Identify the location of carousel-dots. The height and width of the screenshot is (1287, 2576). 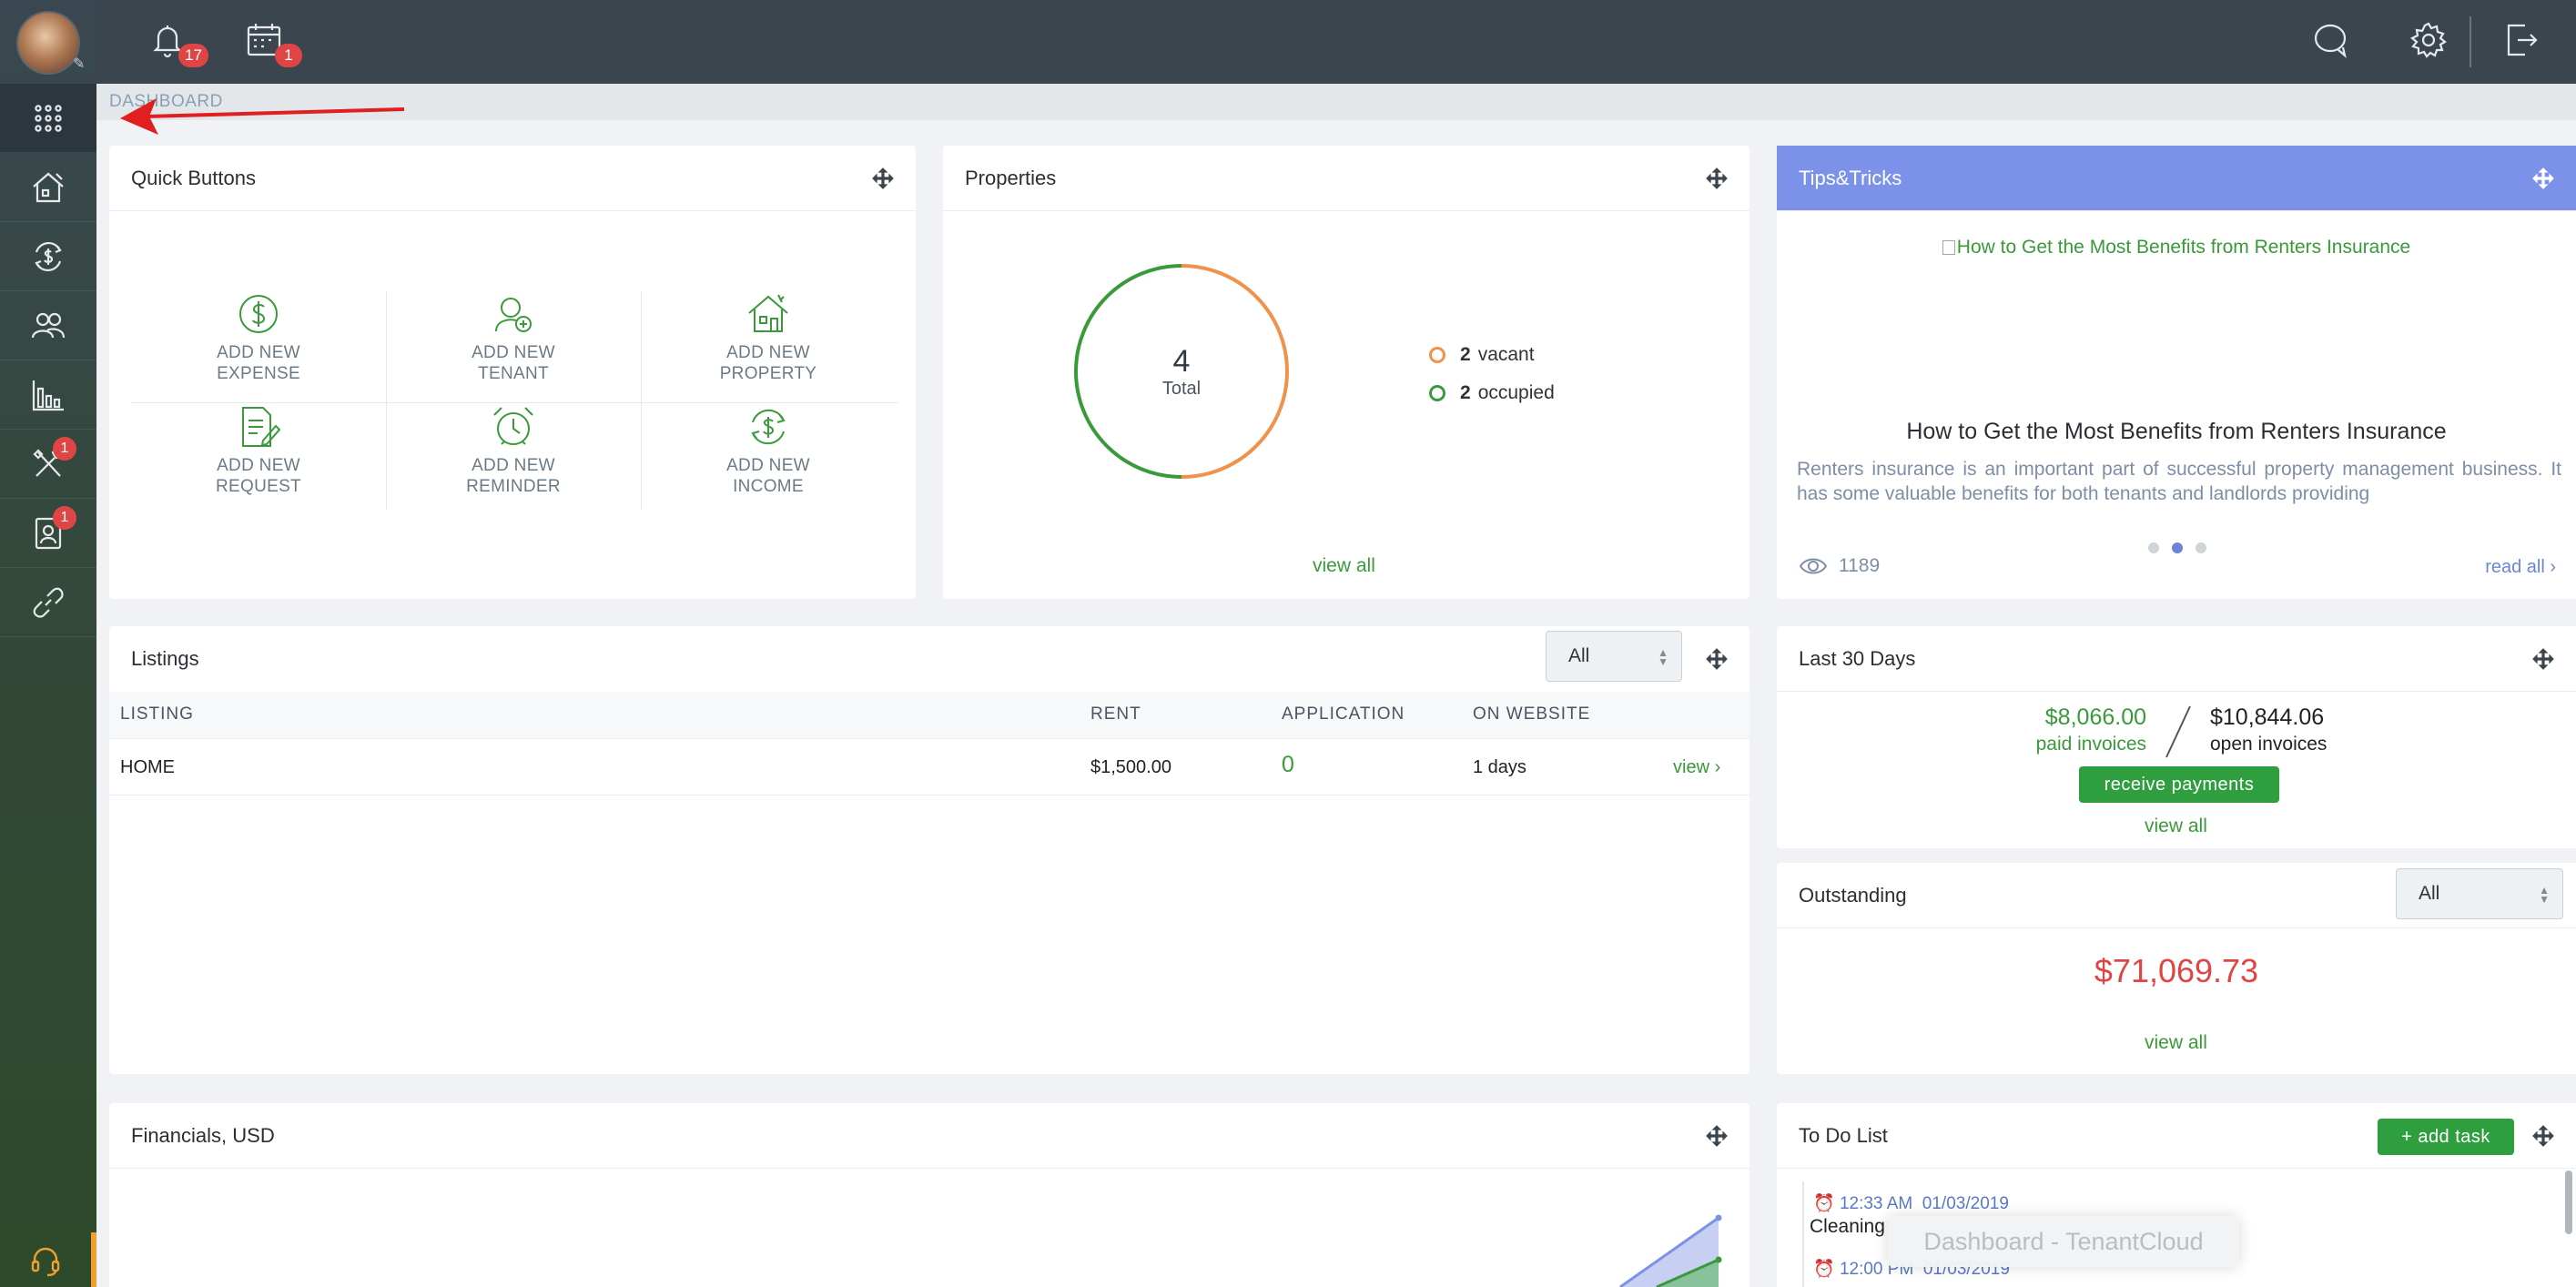
(2177, 547).